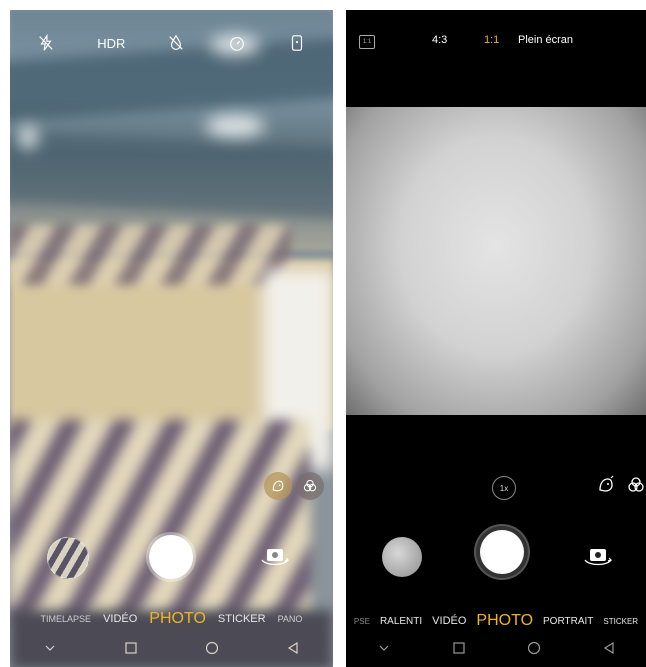 Image resolution: width=646 pixels, height=667 pixels. Describe the element at coordinates (111, 43) in the screenshot. I see `hdr-button: HDR` at that location.